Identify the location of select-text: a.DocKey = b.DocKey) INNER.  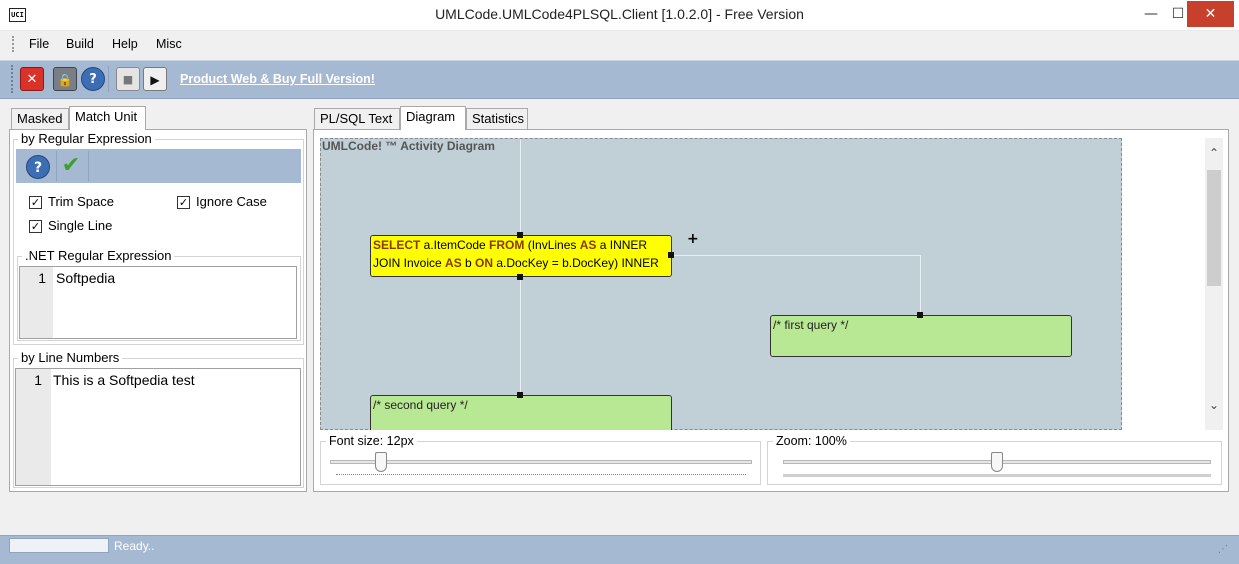
(576, 263).